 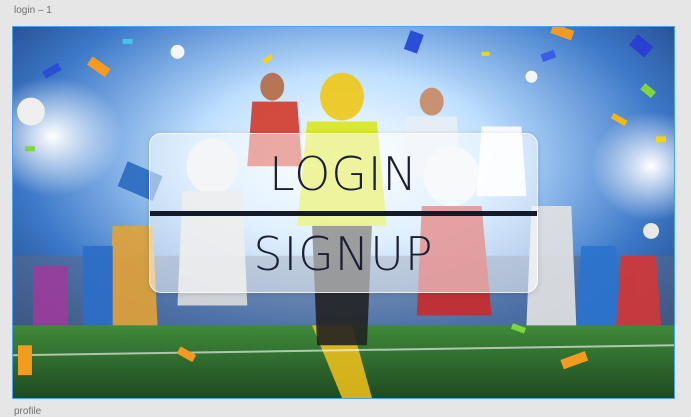 I want to click on signup-button: SIGNUP, so click(x=343, y=254).